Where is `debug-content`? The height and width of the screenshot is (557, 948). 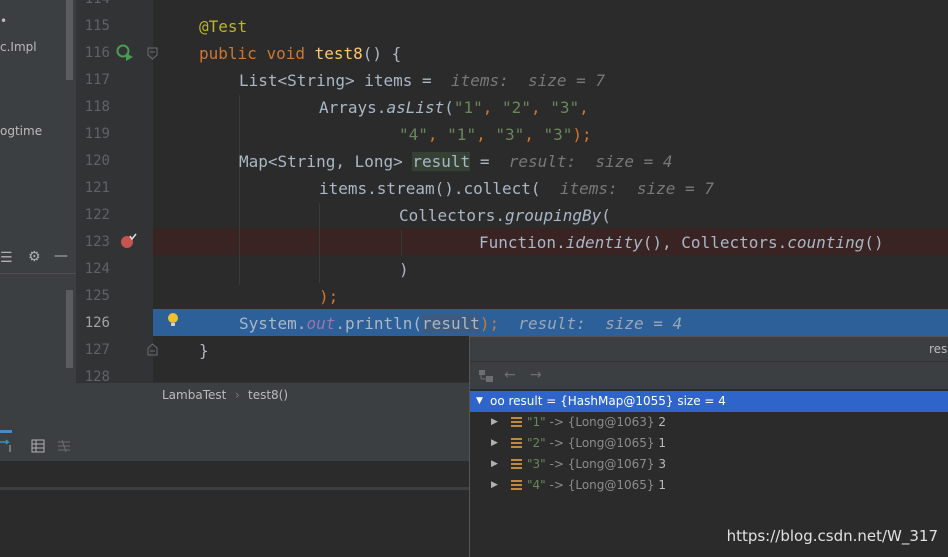
debug-content is located at coordinates (234, 508).